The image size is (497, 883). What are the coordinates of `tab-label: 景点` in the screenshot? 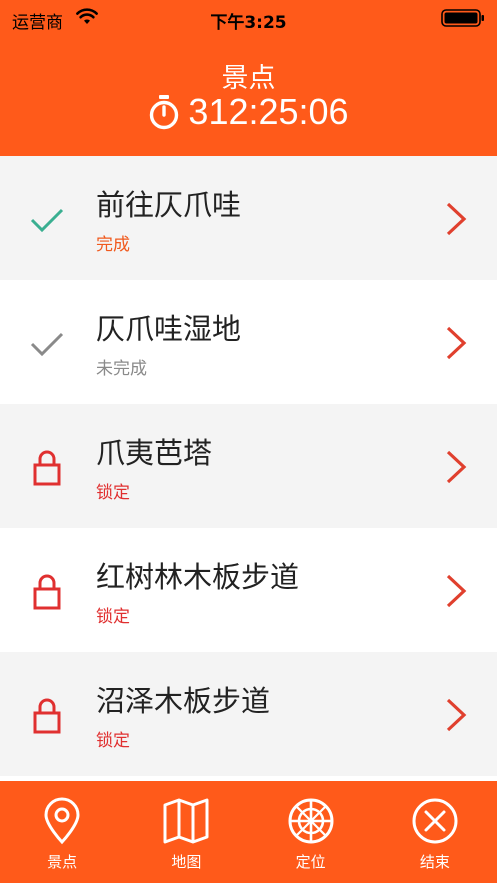 It's located at (62, 862).